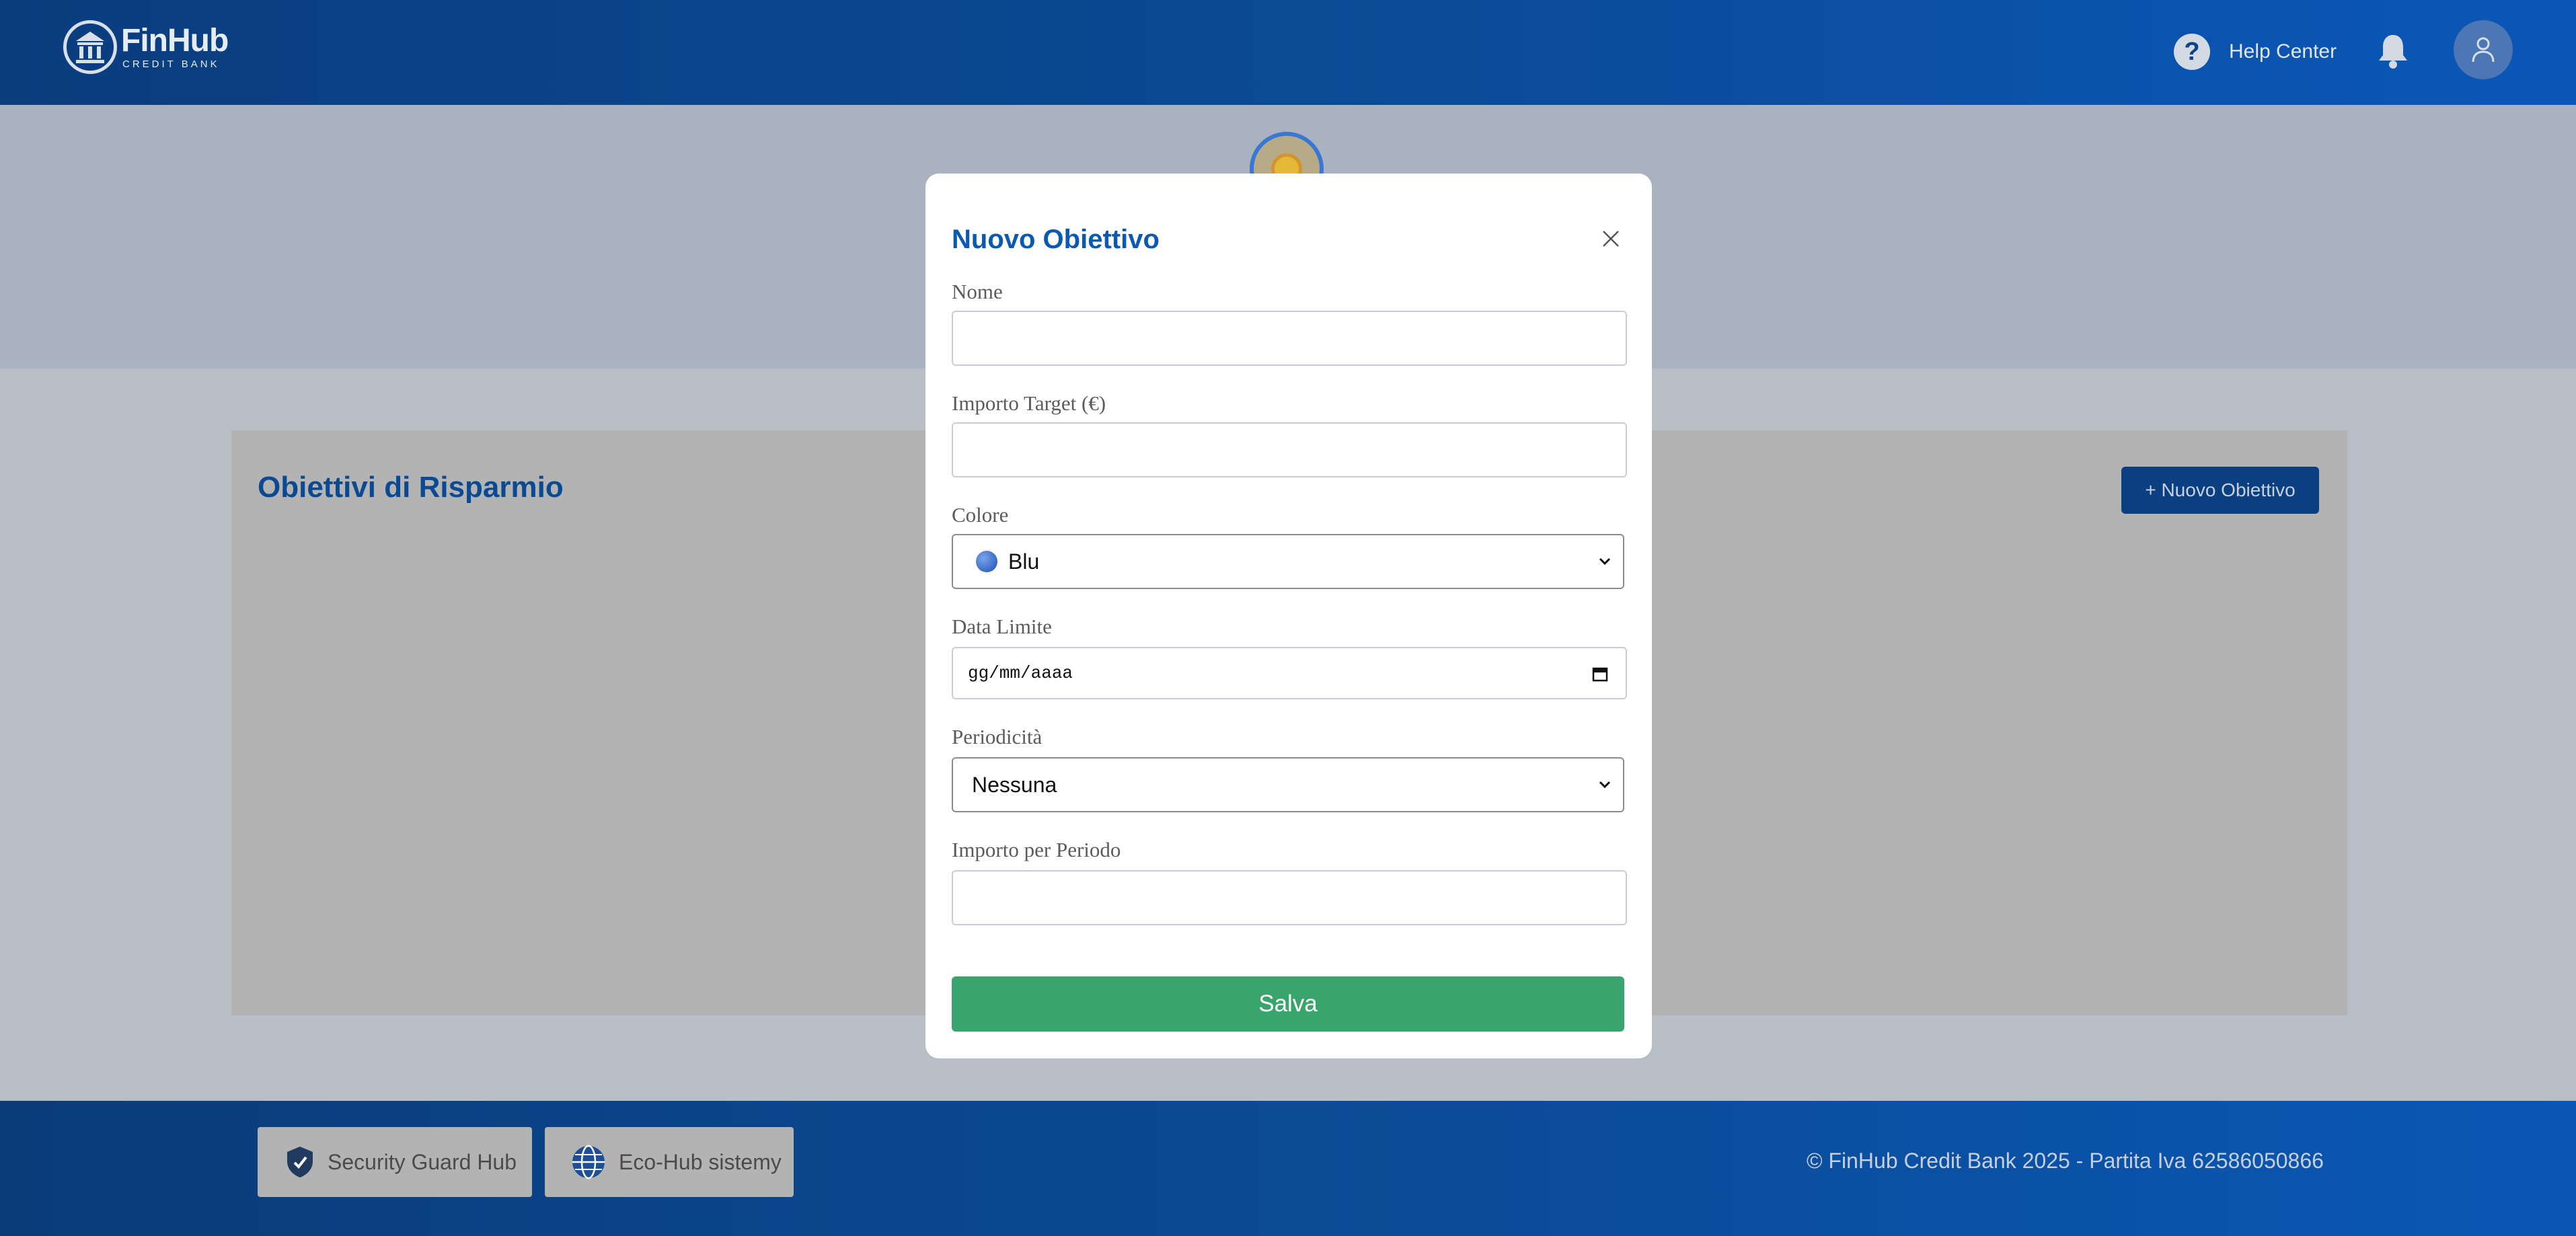  I want to click on help-center-label: Help Center, so click(2283, 51).